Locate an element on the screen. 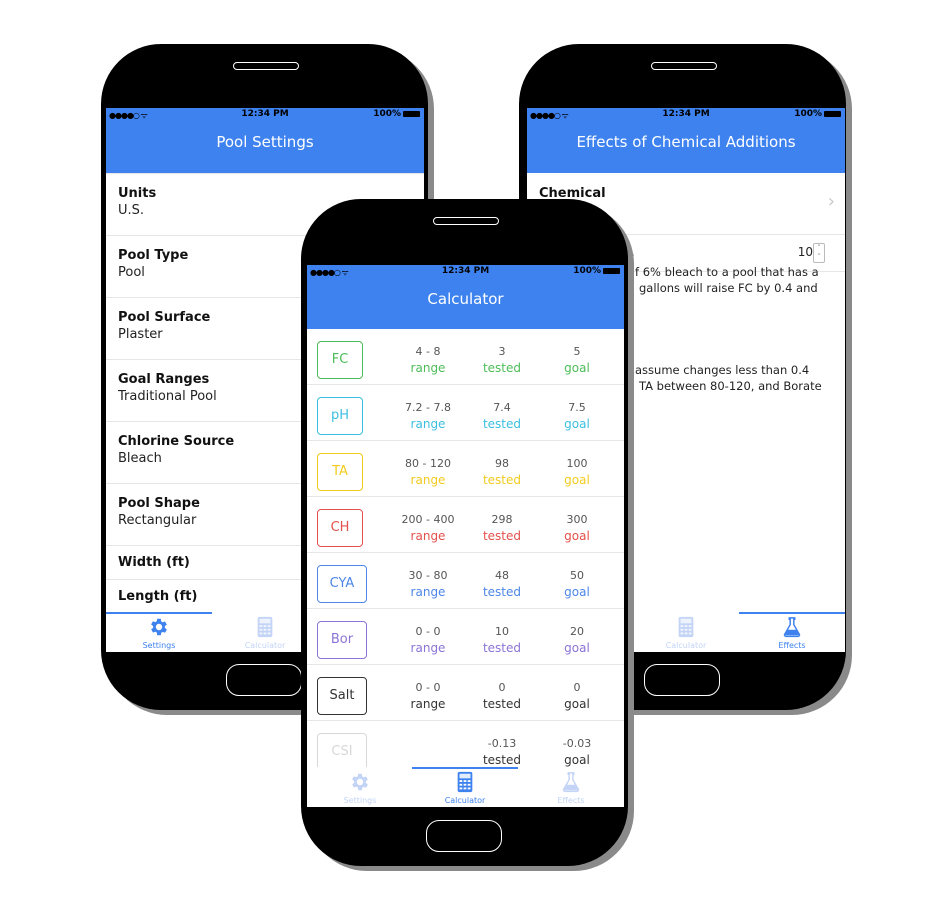 Image resolution: width=947 pixels, height=906 pixels. range-value: 0 - 0 is located at coordinates (428, 687).